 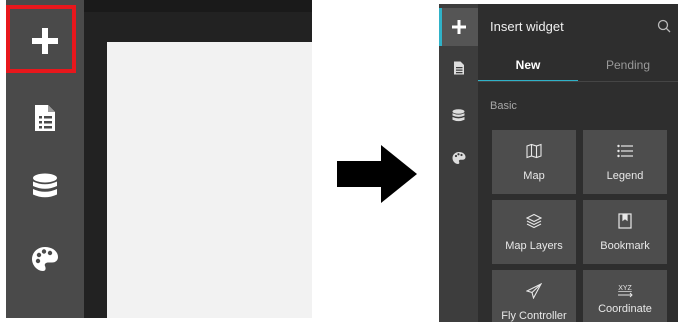 I want to click on section-label: Basic, so click(x=503, y=106).